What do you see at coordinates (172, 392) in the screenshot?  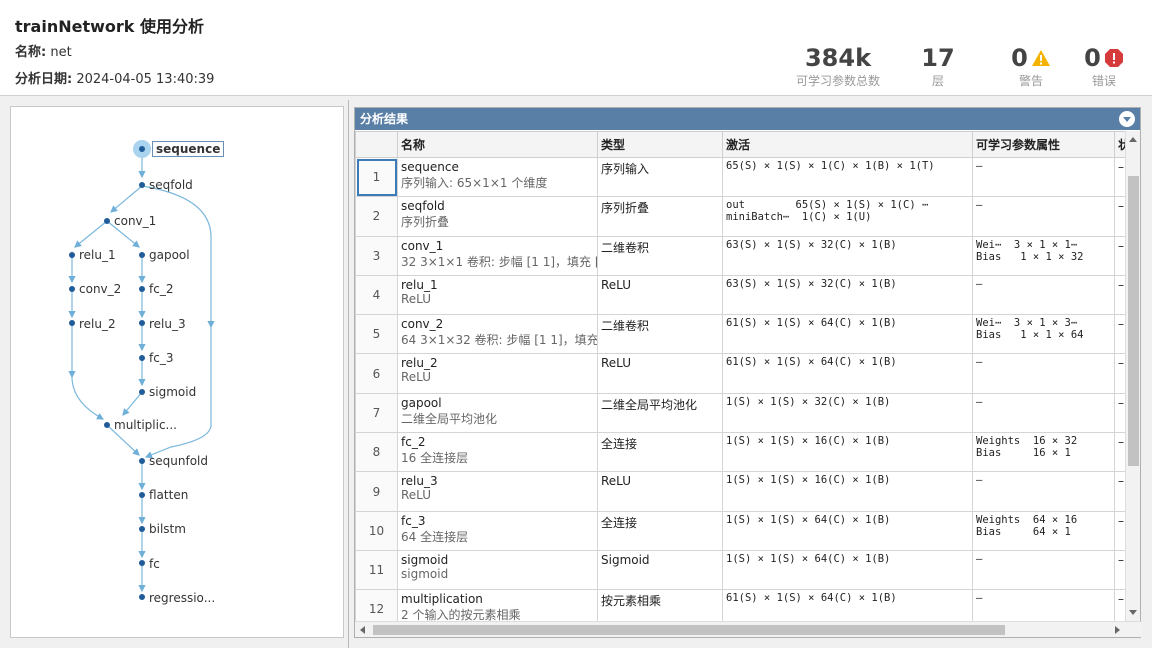 I see `graph-node-sigmoid: sigmoid` at bounding box center [172, 392].